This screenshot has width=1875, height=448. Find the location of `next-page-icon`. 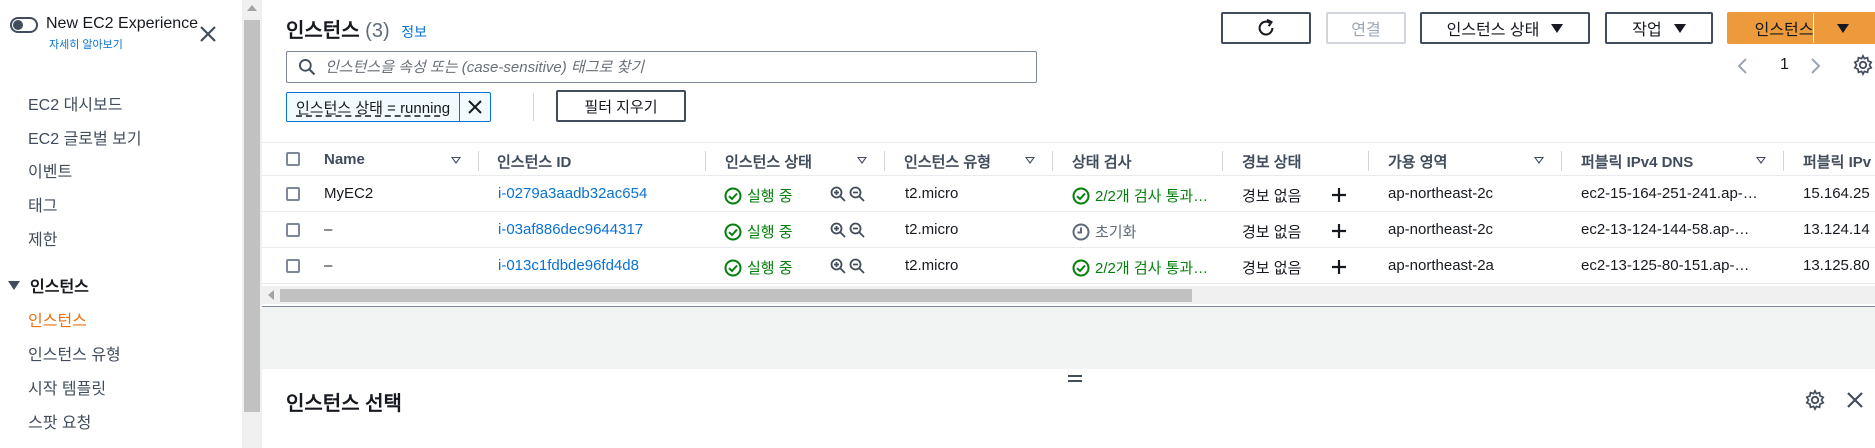

next-page-icon is located at coordinates (1815, 66).